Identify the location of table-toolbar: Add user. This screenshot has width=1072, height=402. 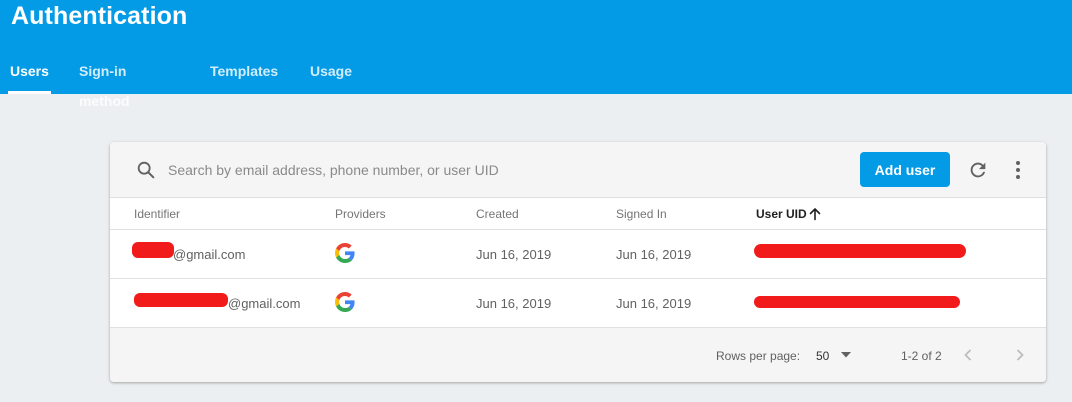
(578, 170).